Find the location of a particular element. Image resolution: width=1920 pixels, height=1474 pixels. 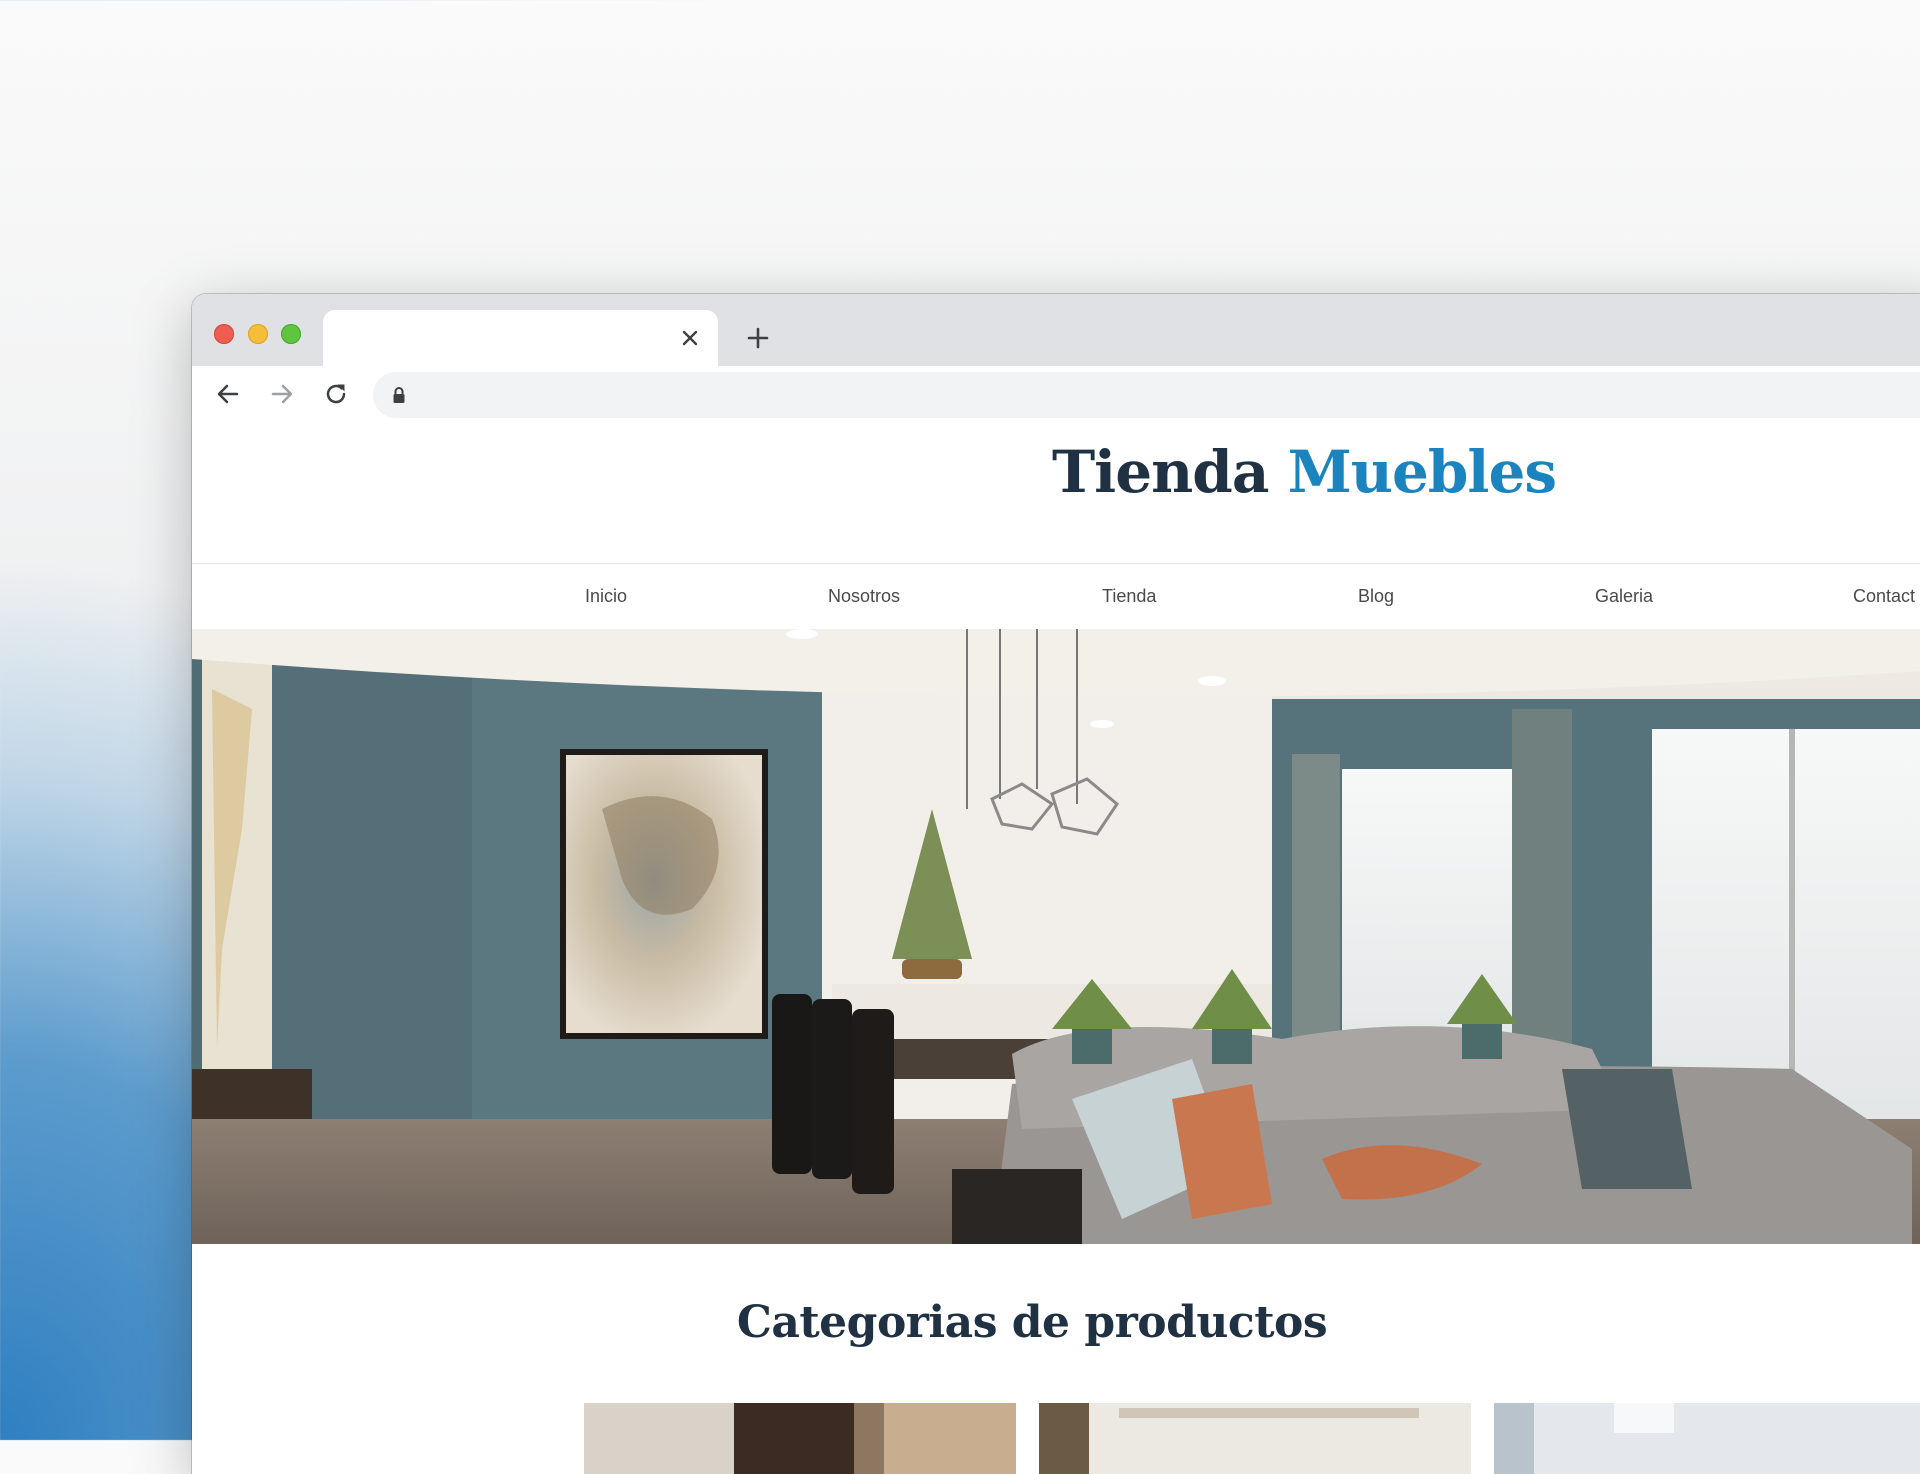

nav-item-contact: Contact is located at coordinates (1884, 596).